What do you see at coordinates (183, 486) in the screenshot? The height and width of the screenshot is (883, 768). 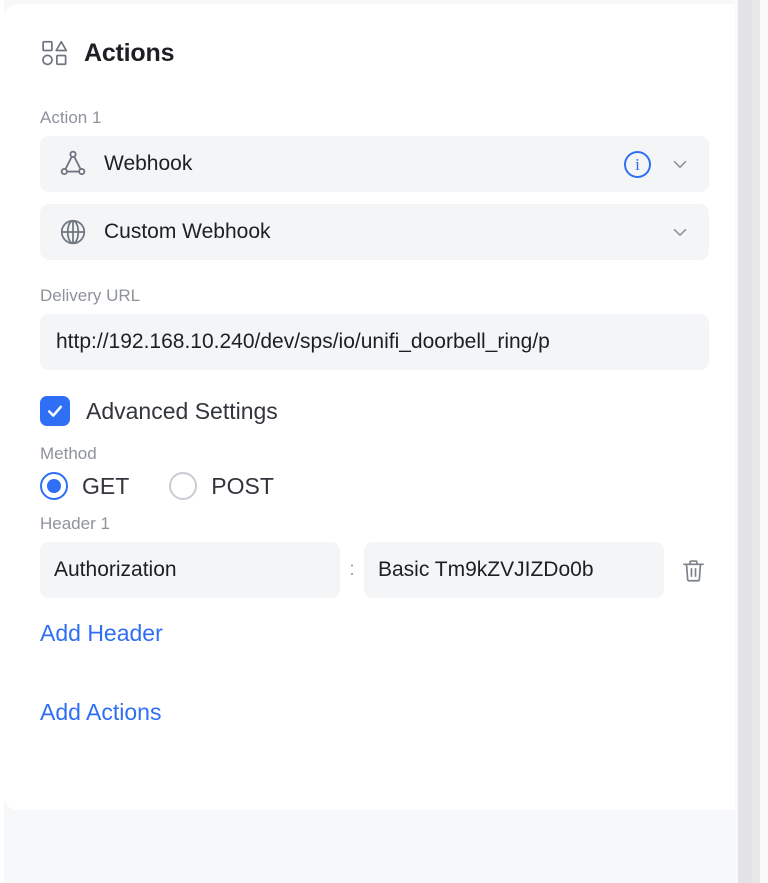 I see `radio-post-icon` at bounding box center [183, 486].